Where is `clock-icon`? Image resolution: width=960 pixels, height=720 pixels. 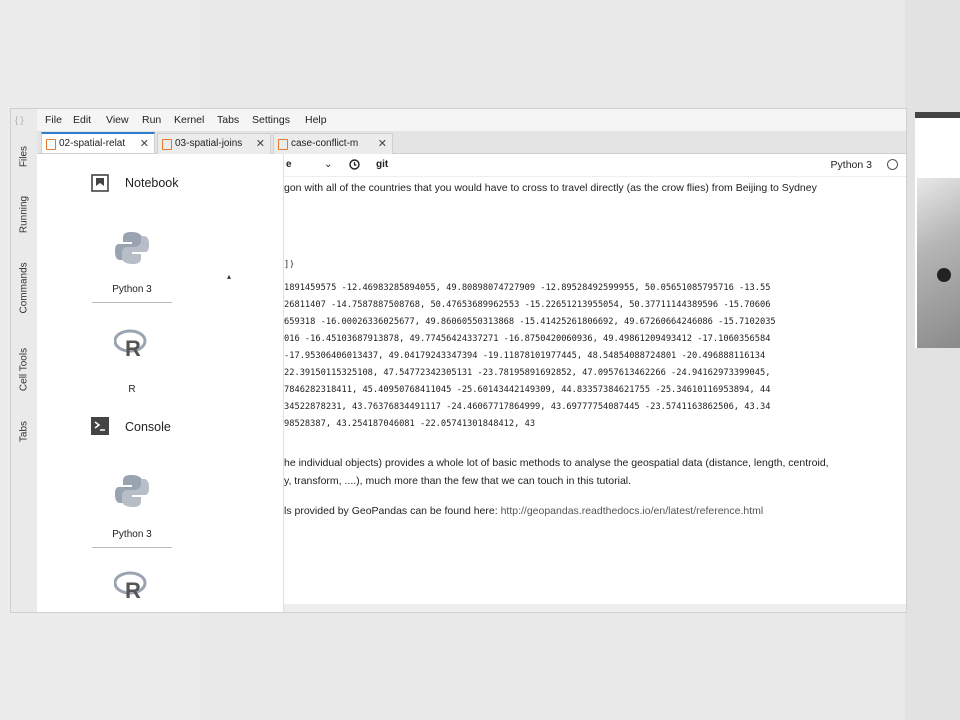 clock-icon is located at coordinates (354, 164).